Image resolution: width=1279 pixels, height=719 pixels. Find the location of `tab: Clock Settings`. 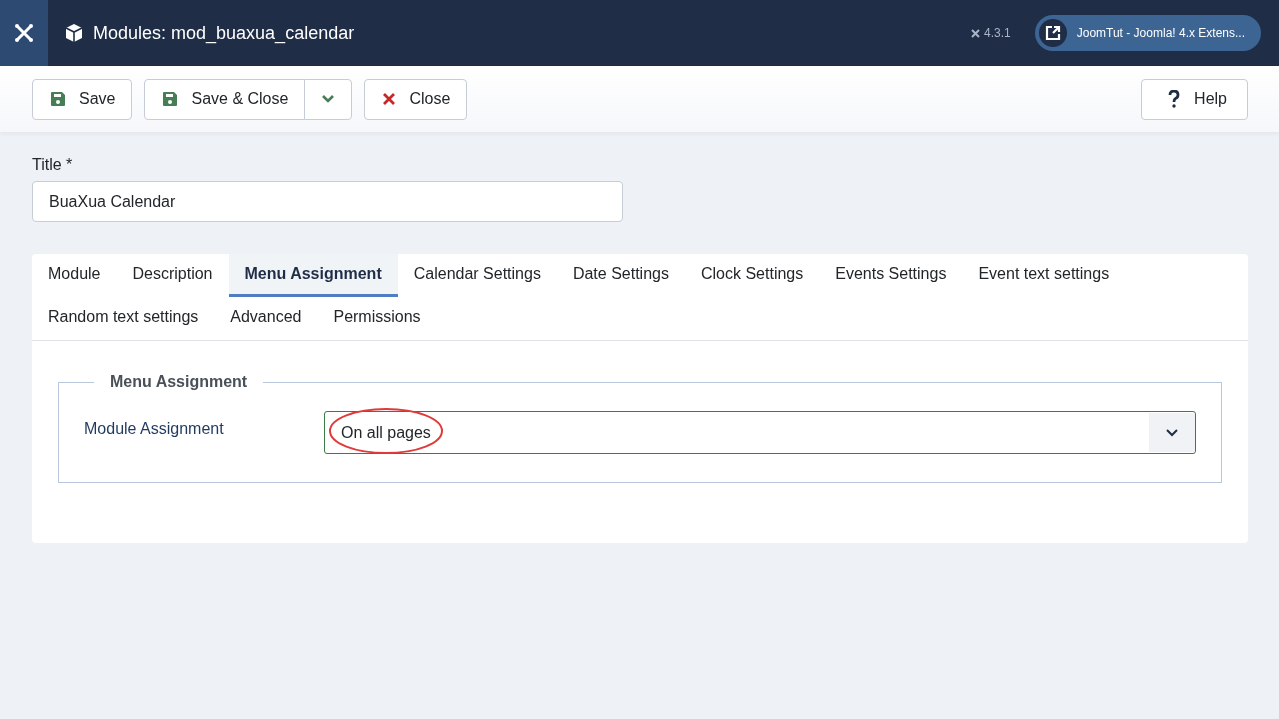

tab: Clock Settings is located at coordinates (752, 275).